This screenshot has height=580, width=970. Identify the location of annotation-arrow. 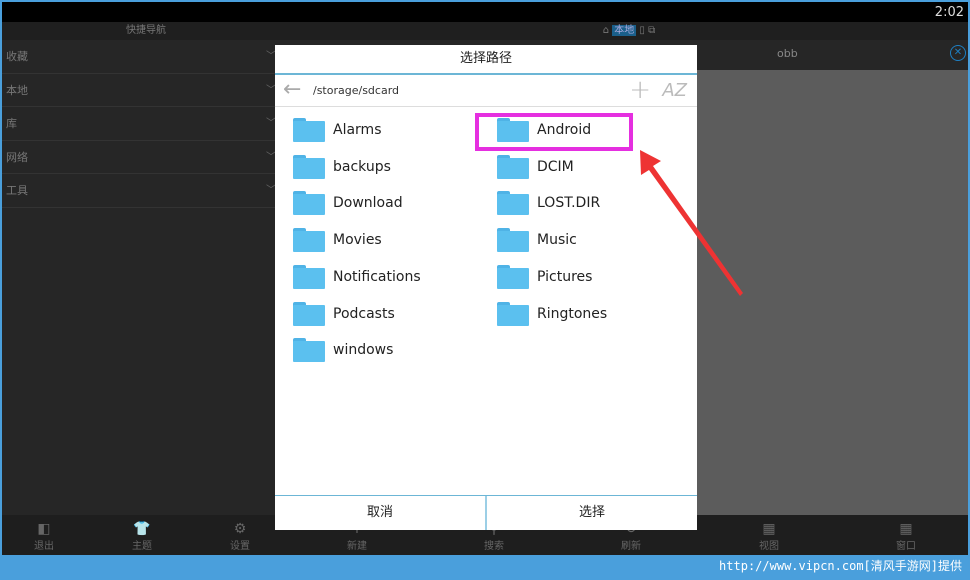
(691, 223).